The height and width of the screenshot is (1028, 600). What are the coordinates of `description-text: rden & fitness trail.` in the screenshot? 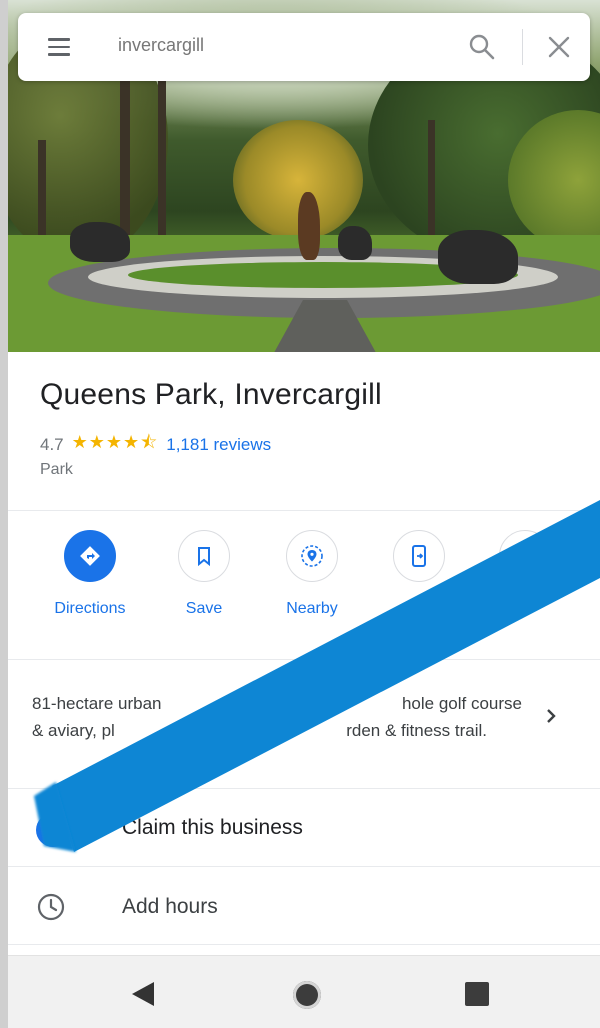 It's located at (416, 730).